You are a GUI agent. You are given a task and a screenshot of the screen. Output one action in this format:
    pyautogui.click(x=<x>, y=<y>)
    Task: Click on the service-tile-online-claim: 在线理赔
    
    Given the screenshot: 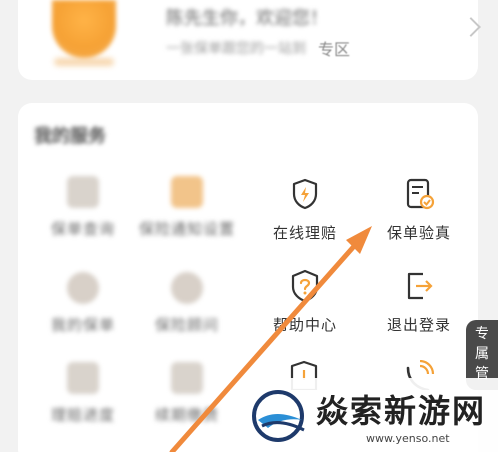 What is the action you would take?
    pyautogui.click(x=305, y=209)
    